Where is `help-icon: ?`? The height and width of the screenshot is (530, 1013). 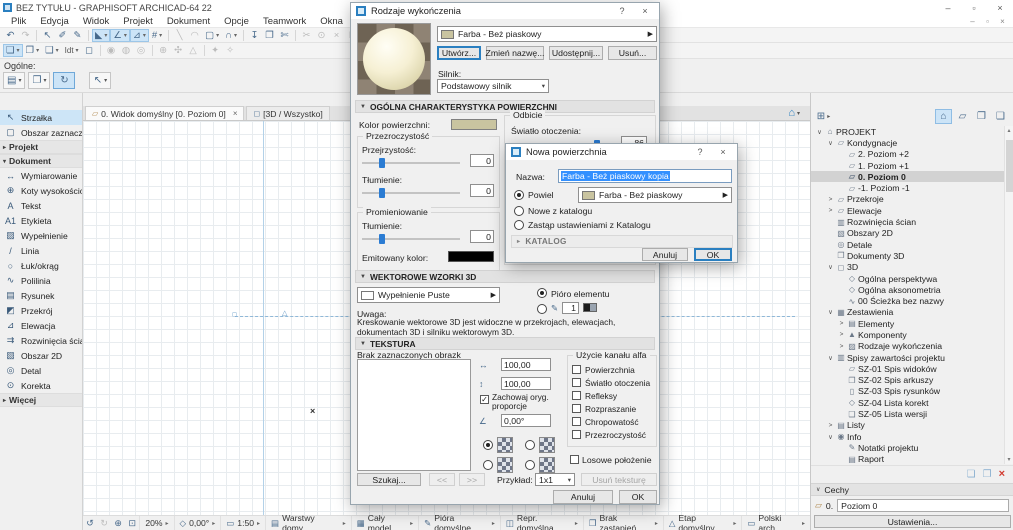
help-icon: ? is located at coordinates (622, 11).